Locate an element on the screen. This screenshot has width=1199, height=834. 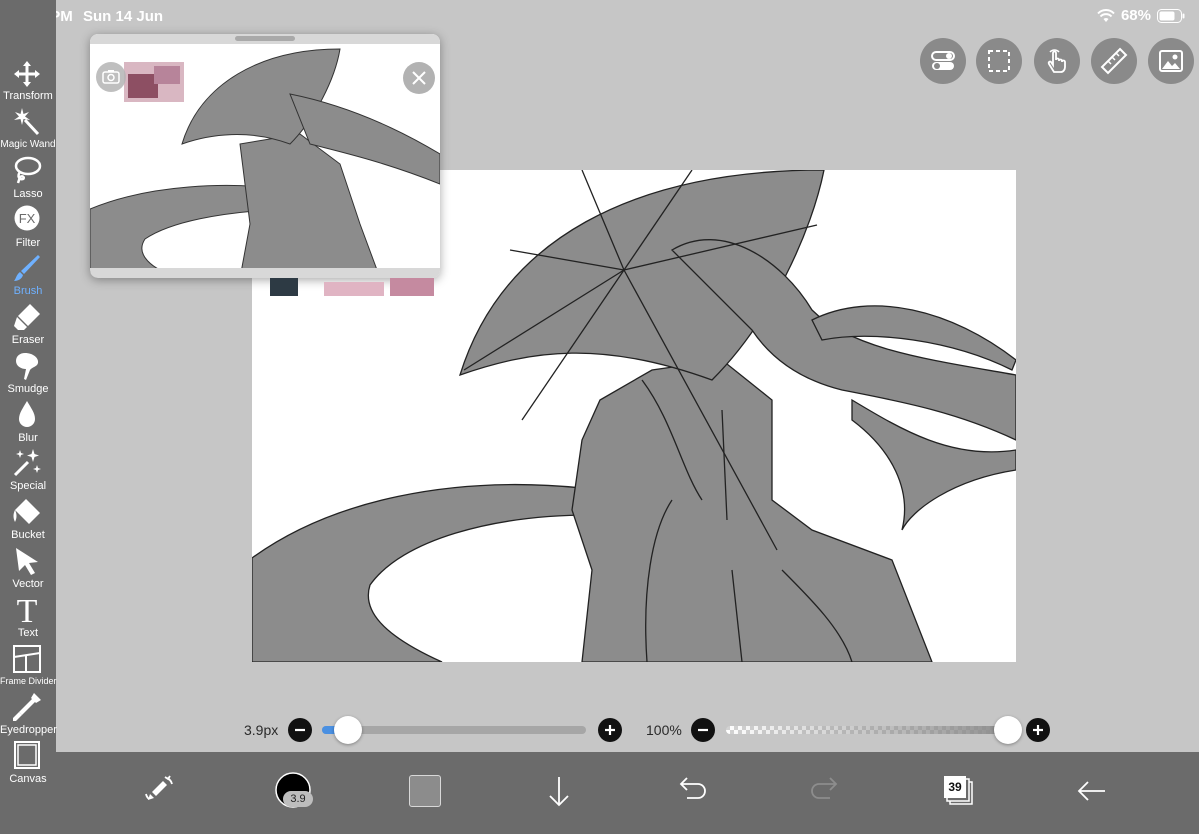
text-glyph: T is located at coordinates (27, 610).